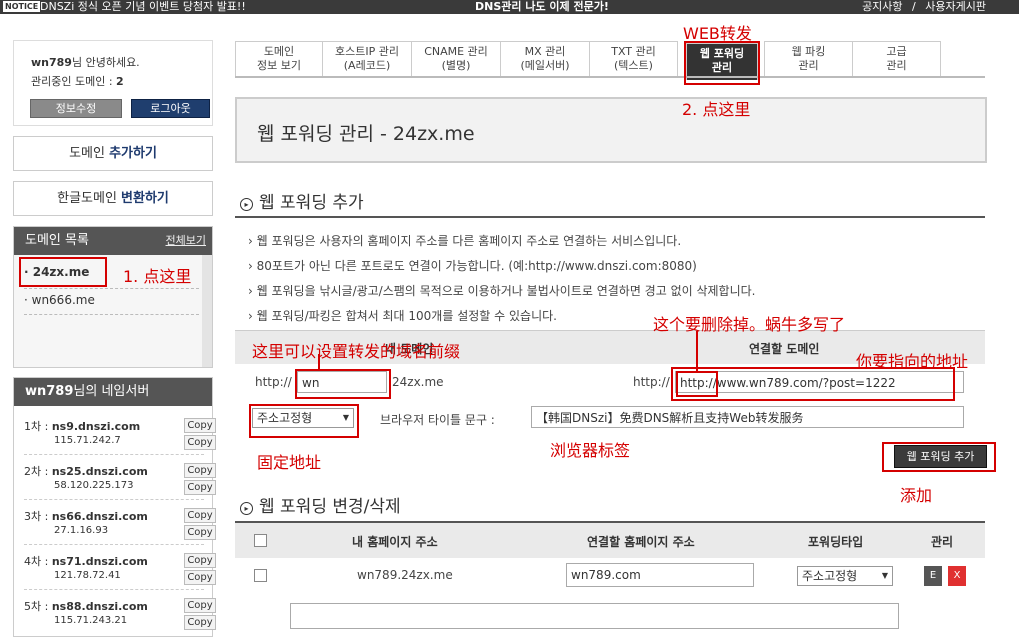 This screenshot has height=637, width=1019. Describe the element at coordinates (356, 351) in the screenshot. I see `annotation-prefix-note: 这里可以设置转发的域名前缀` at that location.